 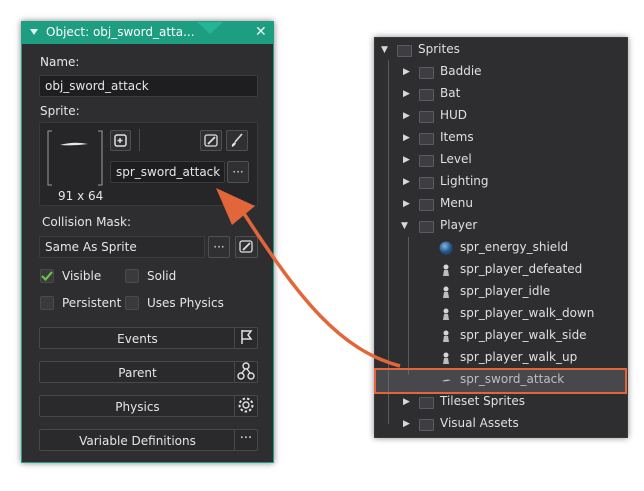 I want to click on solid-label: Solid, so click(x=162, y=276).